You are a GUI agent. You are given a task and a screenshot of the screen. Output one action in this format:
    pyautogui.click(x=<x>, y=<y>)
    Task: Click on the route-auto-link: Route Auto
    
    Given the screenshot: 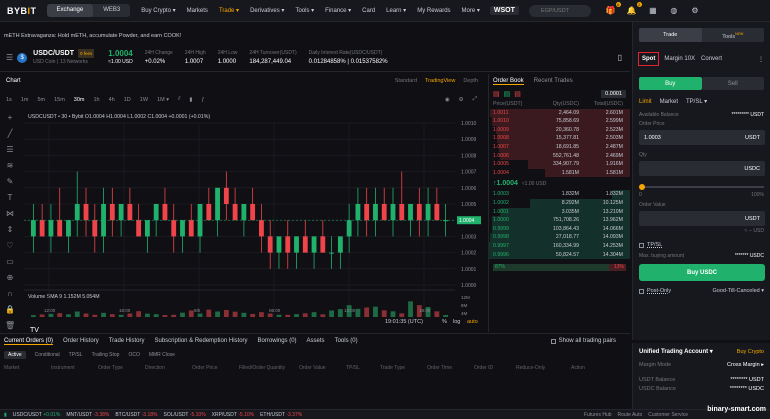 What is the action you would take?
    pyautogui.click(x=630, y=415)
    